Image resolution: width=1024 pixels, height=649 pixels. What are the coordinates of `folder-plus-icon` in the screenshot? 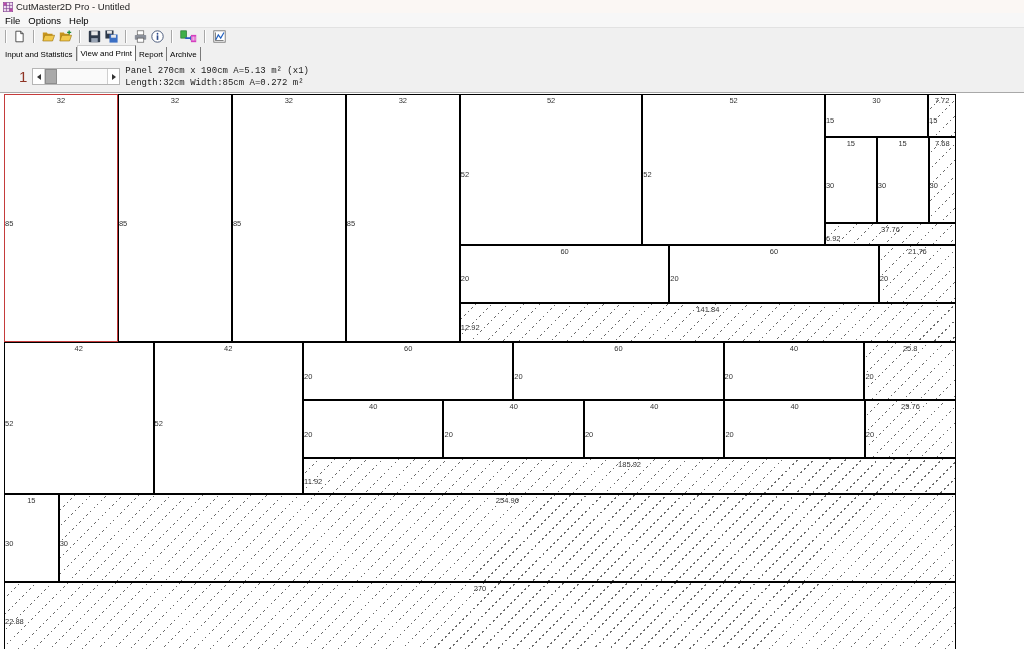 It's located at (65, 36).